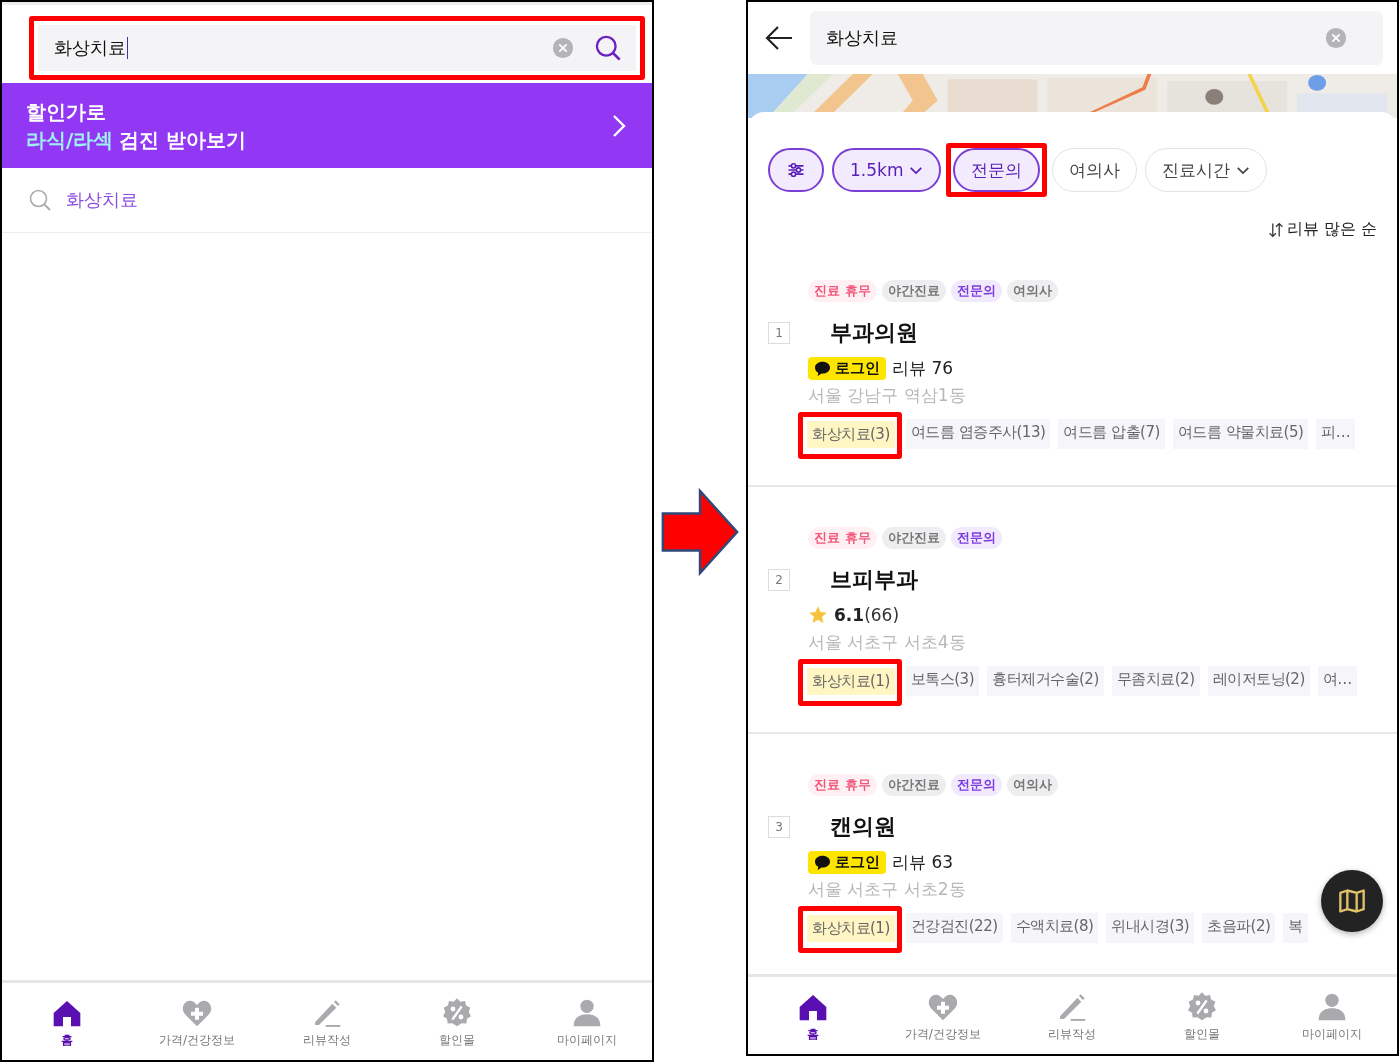 The height and width of the screenshot is (1062, 1399). What do you see at coordinates (1054, 928) in the screenshot?
I see `treatment-tag: 수액치료(8)` at bounding box center [1054, 928].